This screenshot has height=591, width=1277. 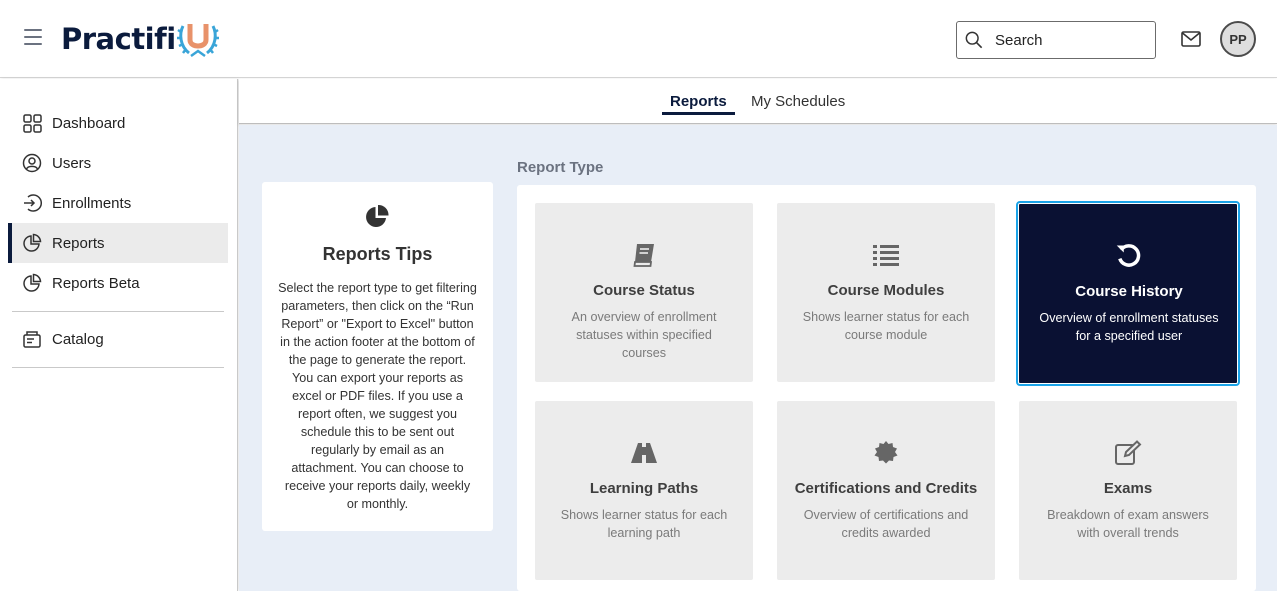 I want to click on menu-icon, so click(x=33, y=37).